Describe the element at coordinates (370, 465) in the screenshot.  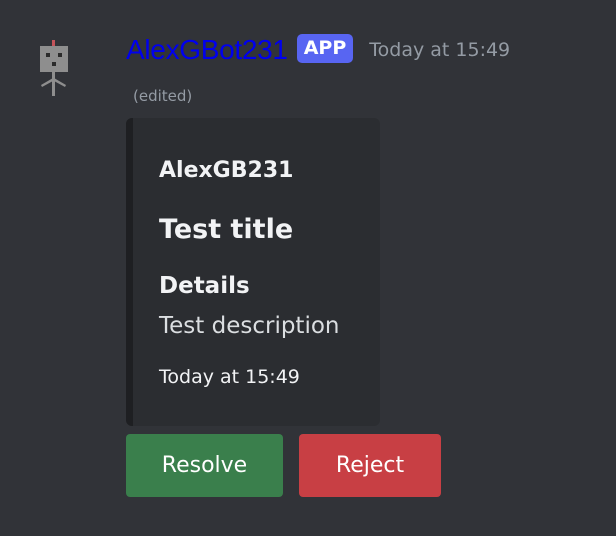
I see `reject-button: Reject` at that location.